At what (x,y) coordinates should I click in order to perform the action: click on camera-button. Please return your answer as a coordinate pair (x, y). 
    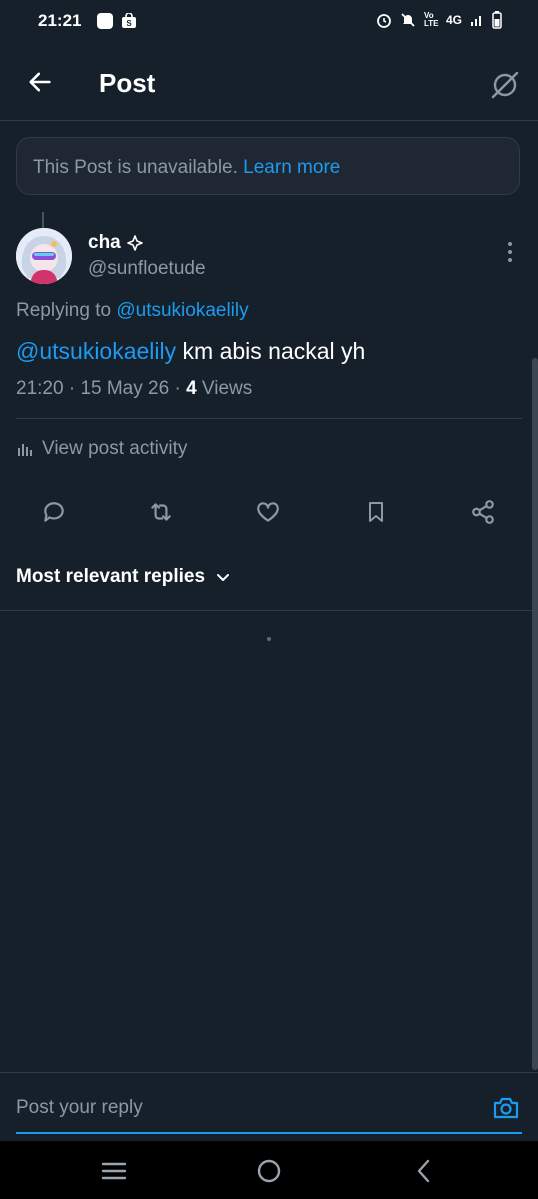
    Looking at the image, I should click on (506, 1108).